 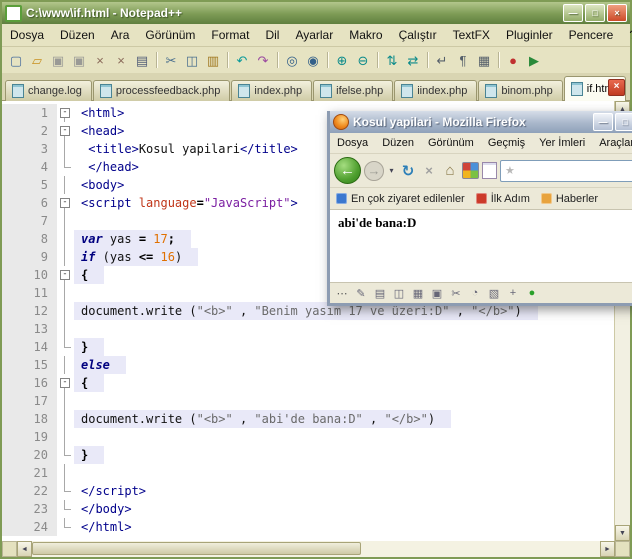 I want to click on indent-guide-icon: ▦, so click(x=484, y=60).